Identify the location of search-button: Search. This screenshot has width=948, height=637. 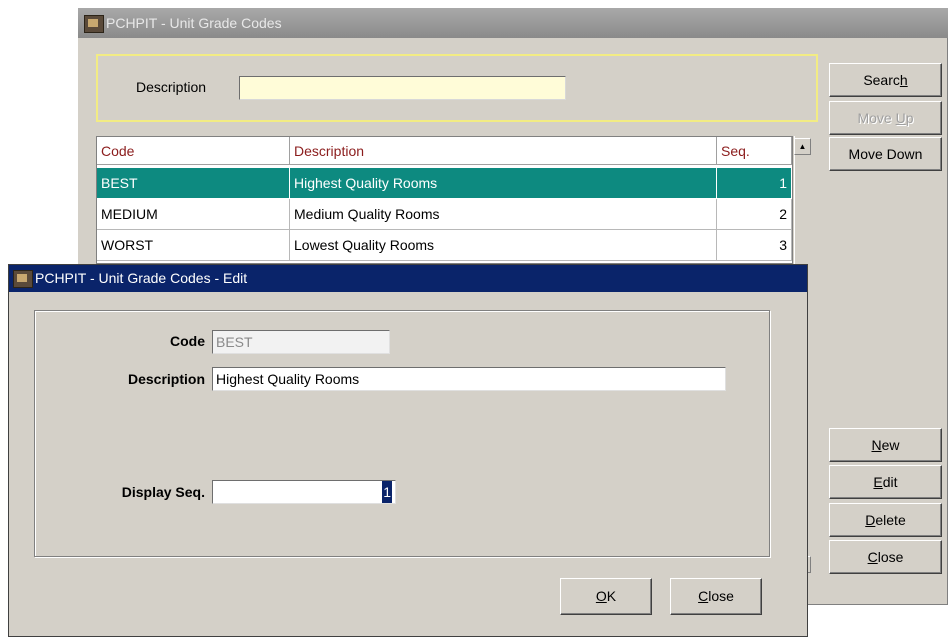
(885, 80).